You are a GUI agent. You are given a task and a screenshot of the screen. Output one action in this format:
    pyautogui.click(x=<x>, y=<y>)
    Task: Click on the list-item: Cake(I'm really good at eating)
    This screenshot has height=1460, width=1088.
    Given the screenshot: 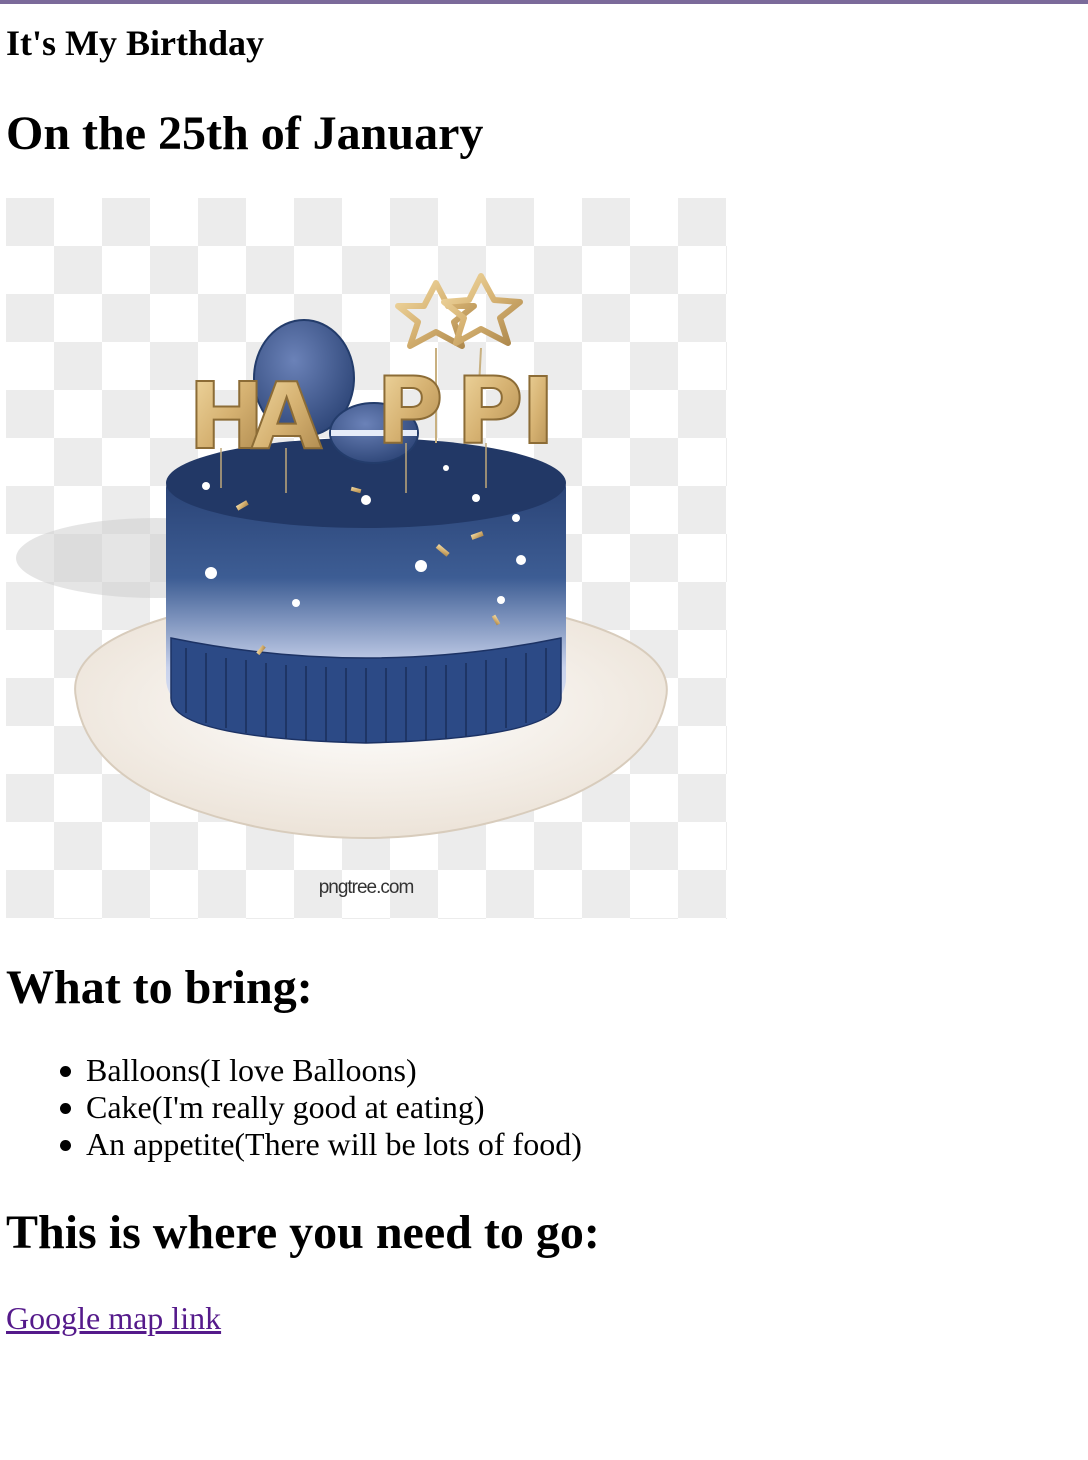 What is the action you would take?
    pyautogui.click(x=294, y=1107)
    